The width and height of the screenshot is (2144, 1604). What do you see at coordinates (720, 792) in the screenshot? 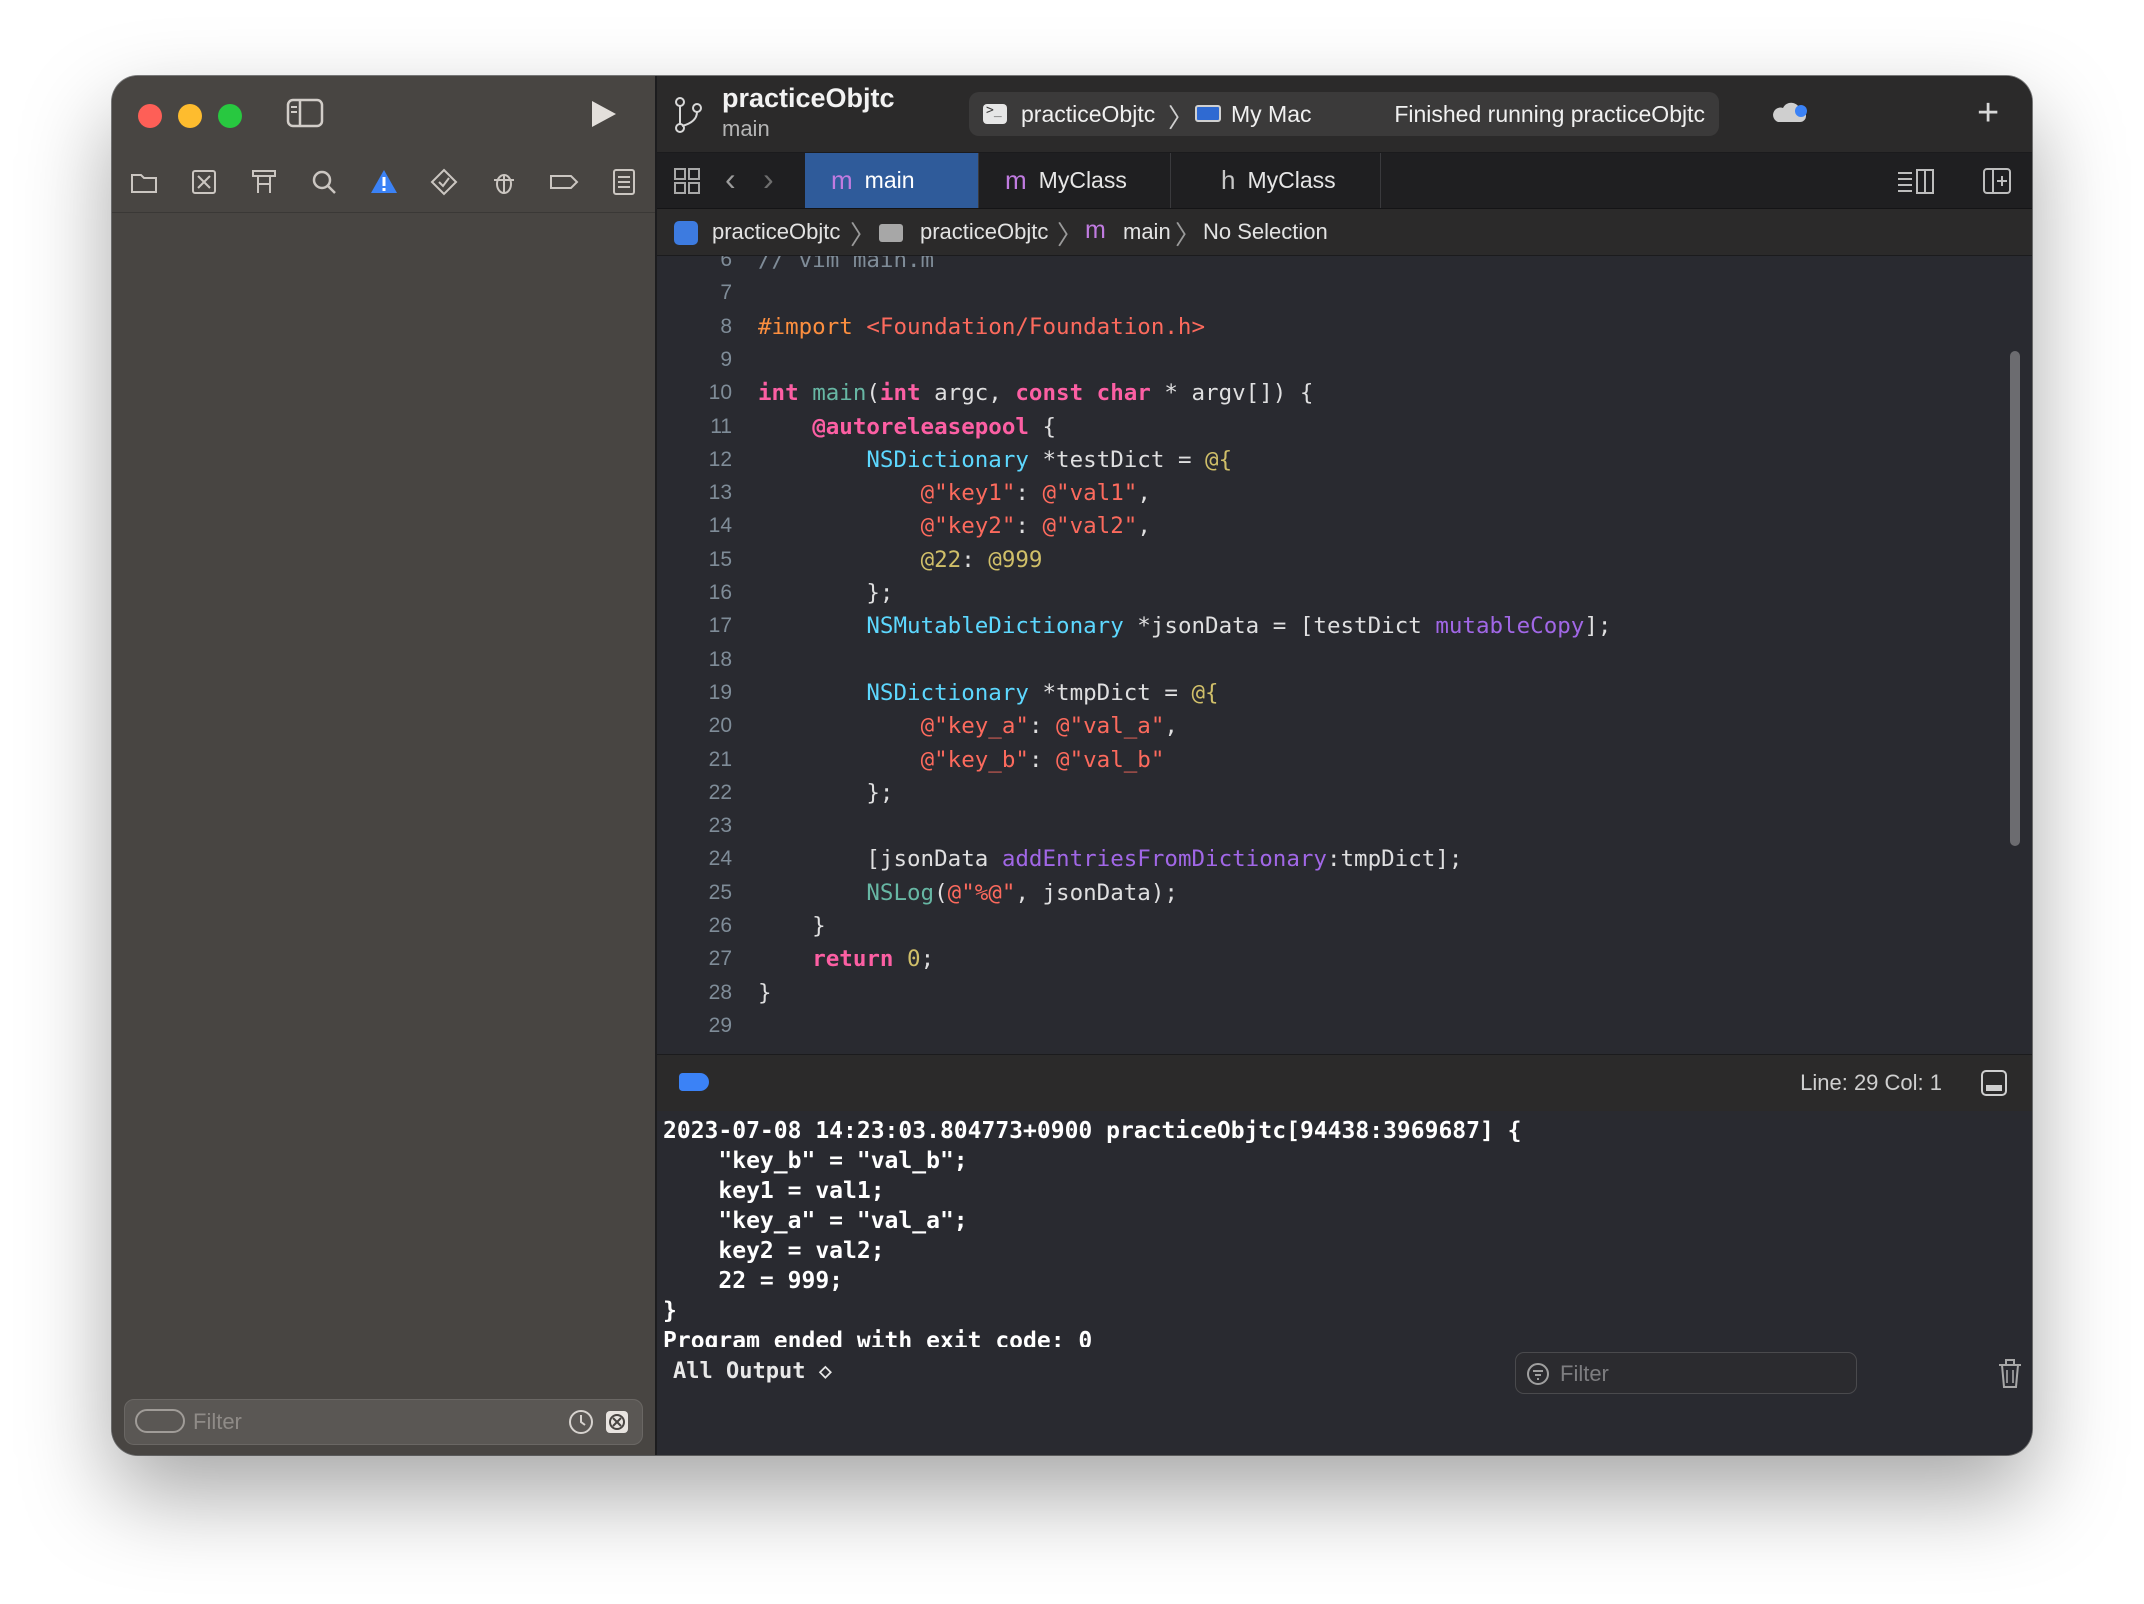
I see `line-number: 22` at bounding box center [720, 792].